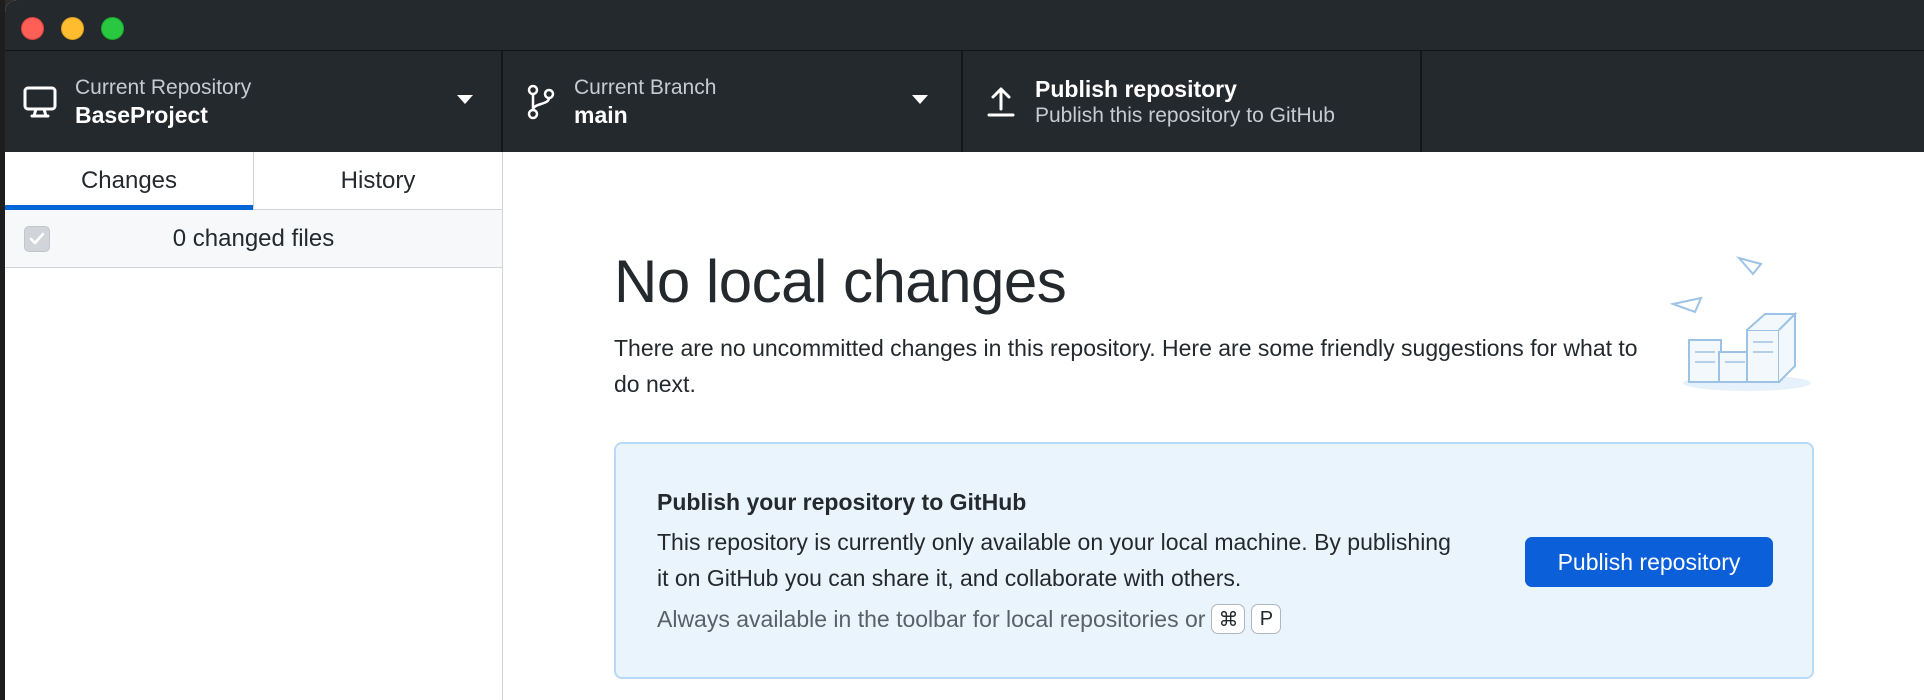 This screenshot has height=700, width=1924. Describe the element at coordinates (1228, 619) in the screenshot. I see `shortcut-key-command: ⌘` at that location.